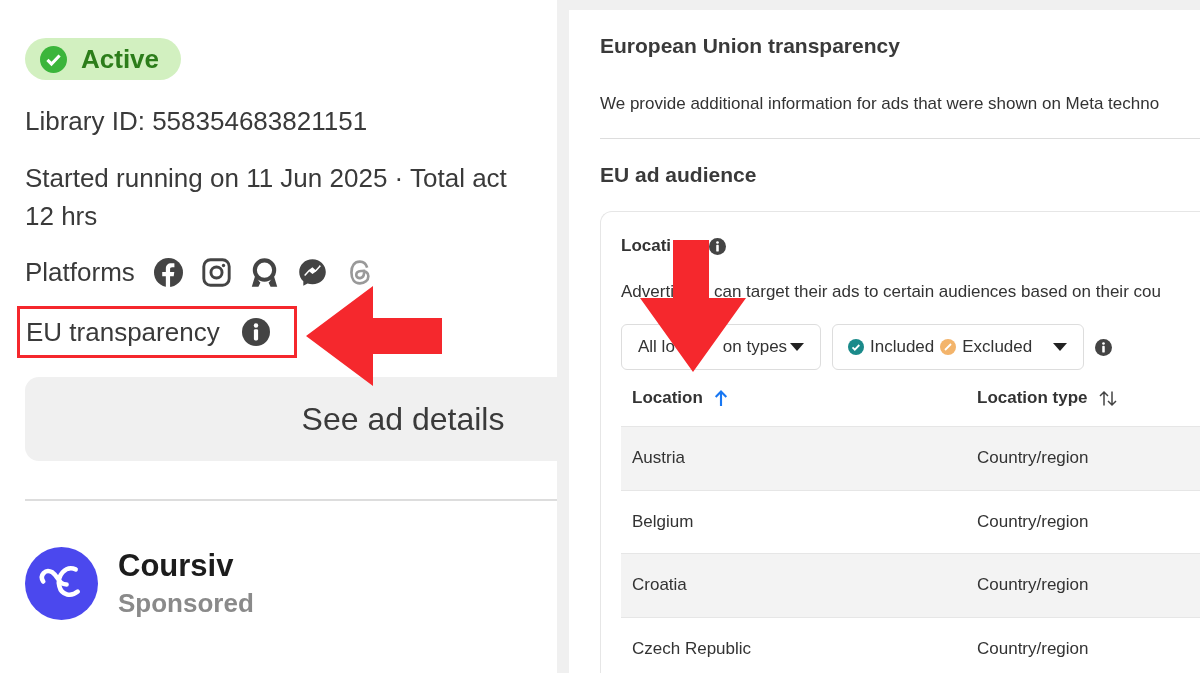  What do you see at coordinates (958, 347) in the screenshot?
I see `status-dropdown: Included Excluded` at bounding box center [958, 347].